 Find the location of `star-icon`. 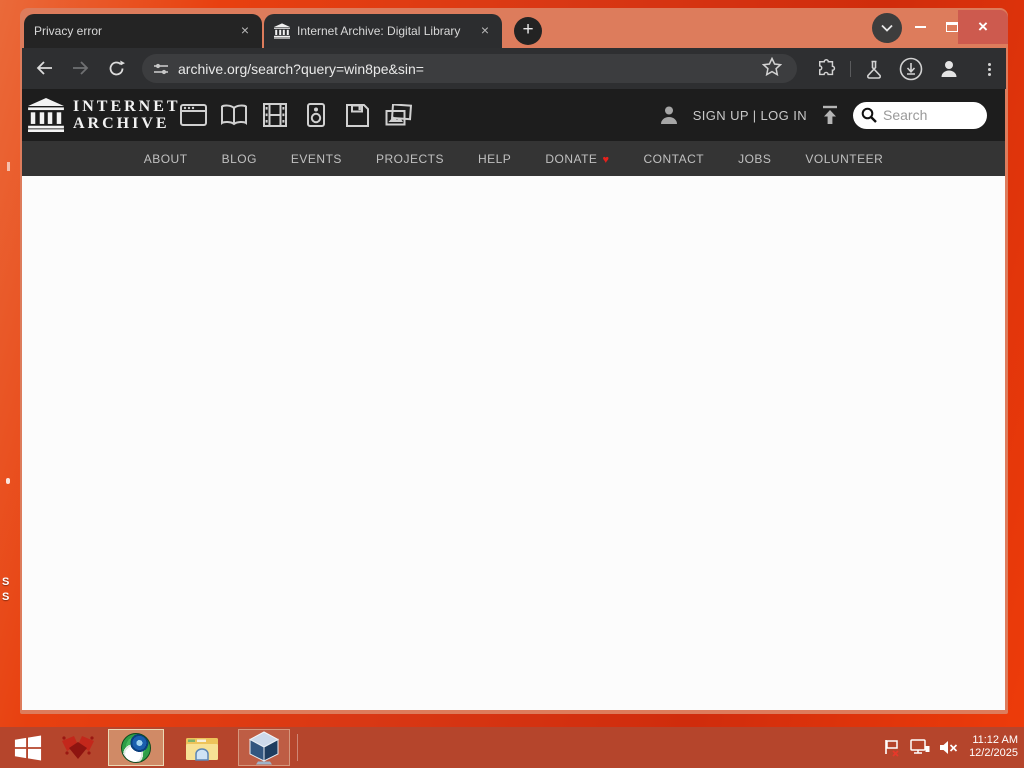

star-icon is located at coordinates (772, 66).